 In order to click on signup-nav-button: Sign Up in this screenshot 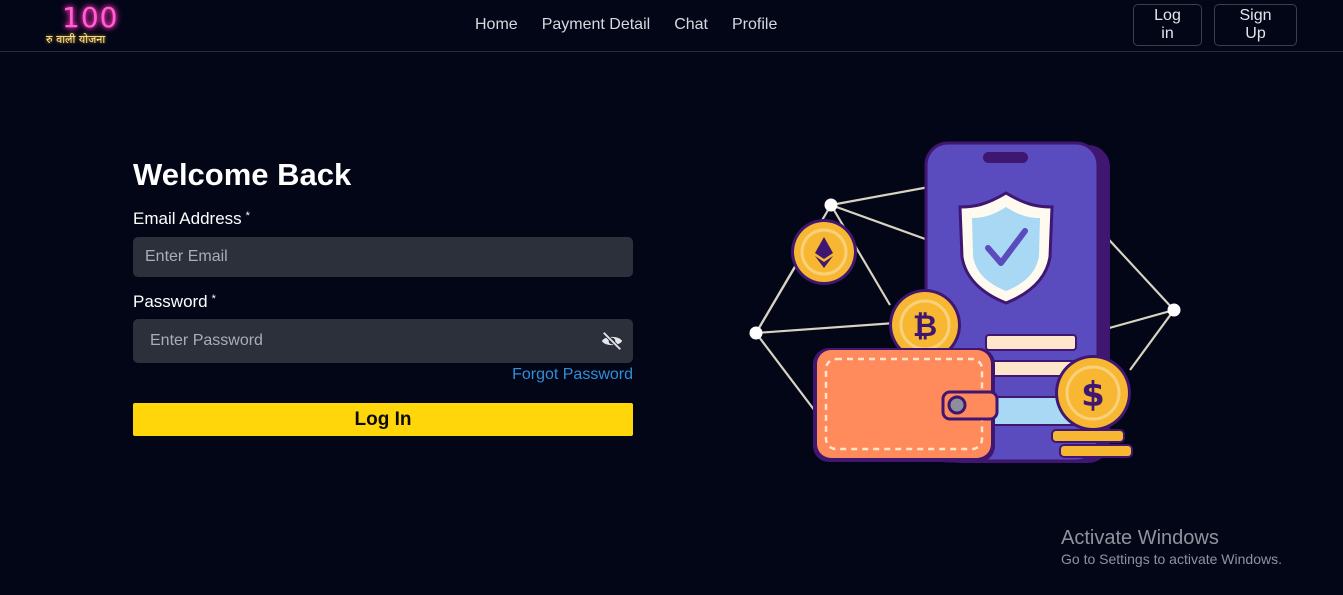, I will do `click(1255, 25)`.